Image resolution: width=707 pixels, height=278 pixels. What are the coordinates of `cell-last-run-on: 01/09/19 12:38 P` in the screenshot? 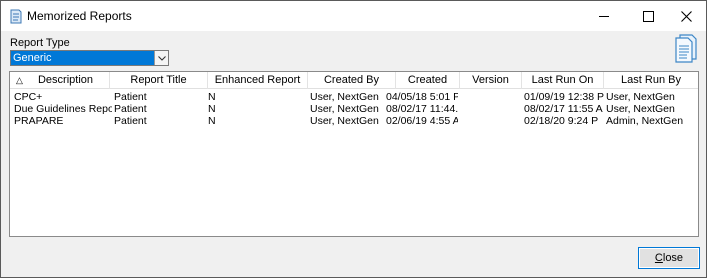 It's located at (564, 97).